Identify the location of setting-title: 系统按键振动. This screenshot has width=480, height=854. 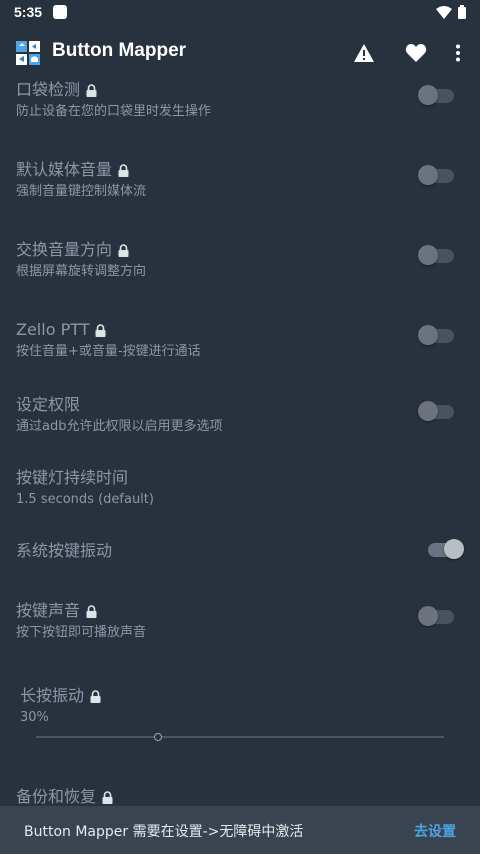
(64, 550).